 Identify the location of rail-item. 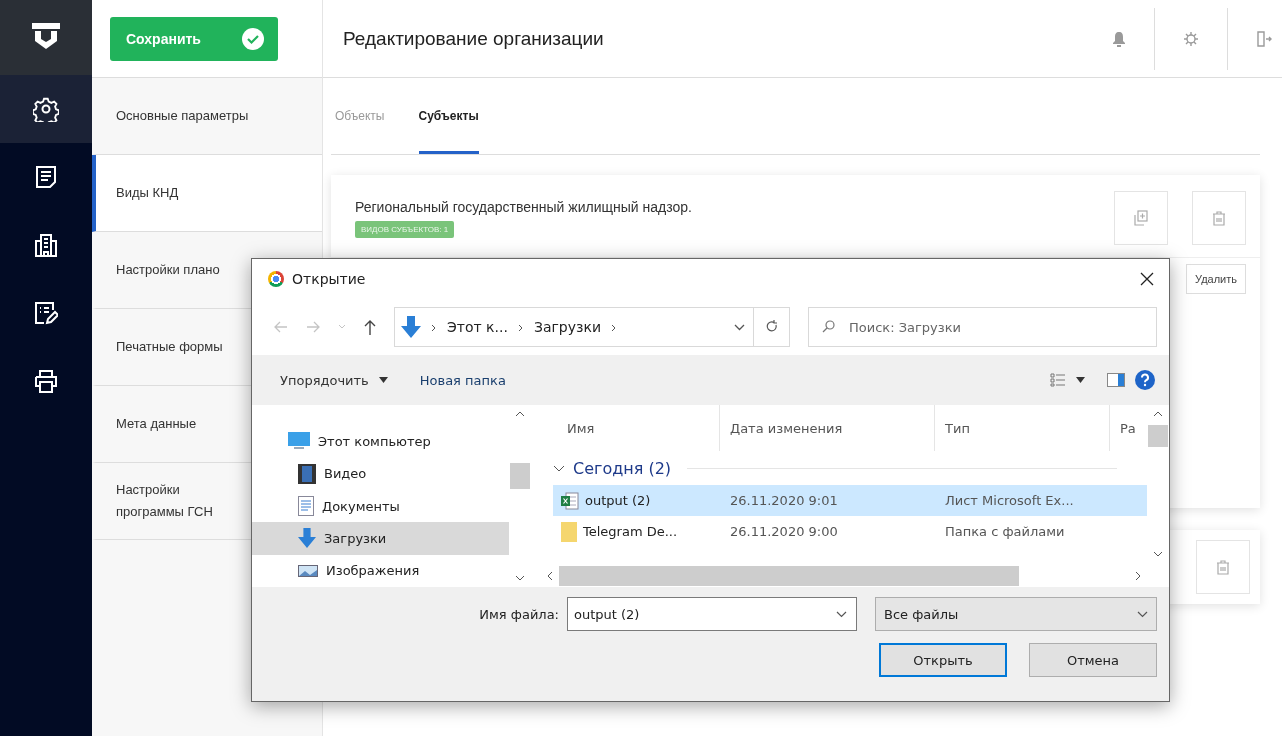
(46, 109).